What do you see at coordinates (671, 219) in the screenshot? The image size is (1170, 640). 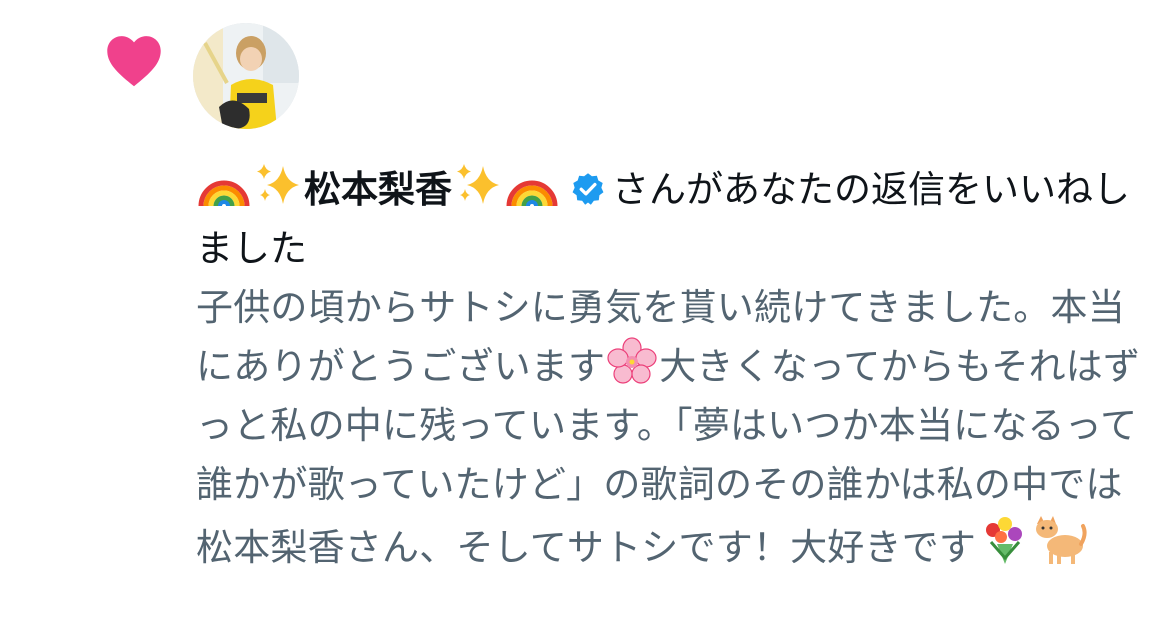 I see `notification-headline: 松本梨香 さんがあなたの返信をいいねしました` at bounding box center [671, 219].